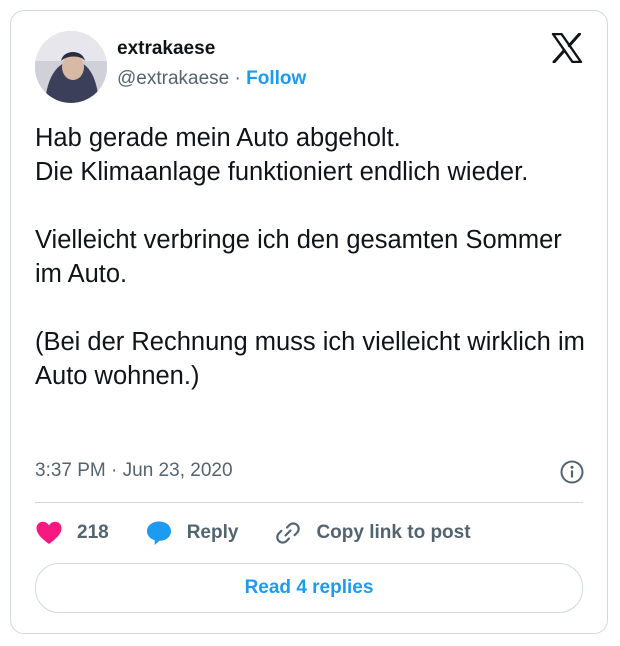 This screenshot has width=620, height=646. I want to click on action-bar: 218 Reply Copy link to post, so click(271, 533).